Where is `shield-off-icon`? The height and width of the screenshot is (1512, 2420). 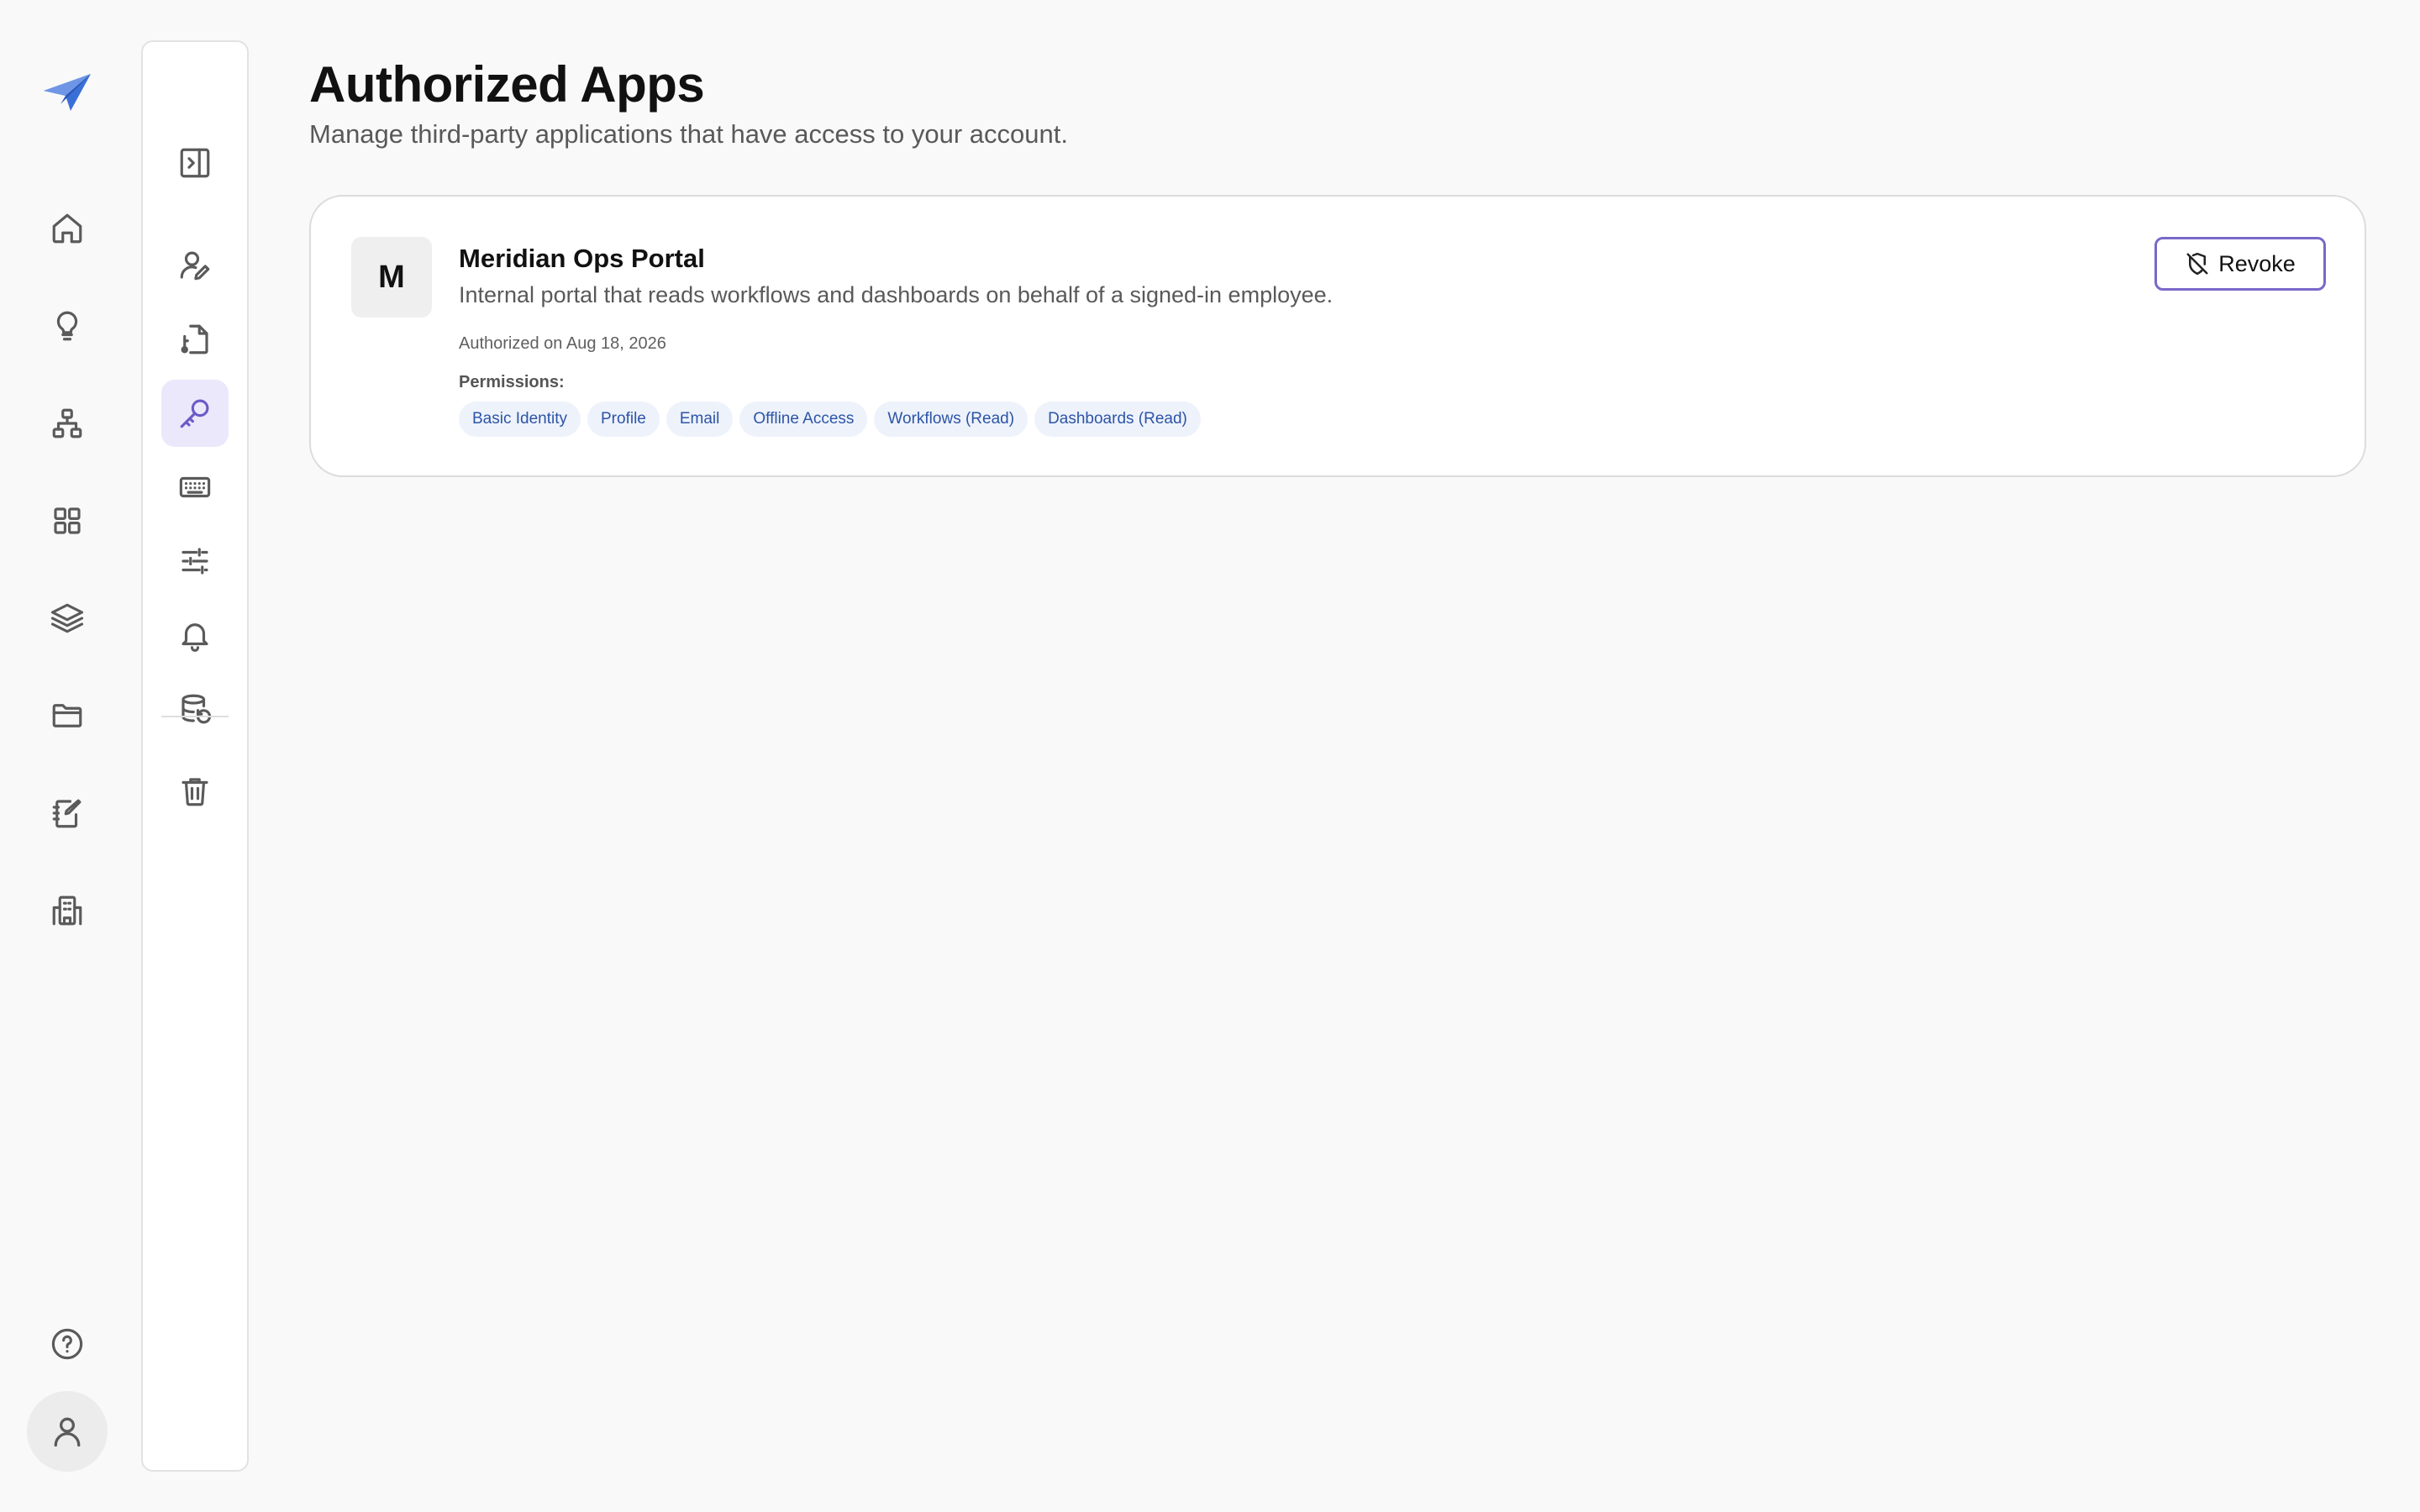 shield-off-icon is located at coordinates (2197, 264).